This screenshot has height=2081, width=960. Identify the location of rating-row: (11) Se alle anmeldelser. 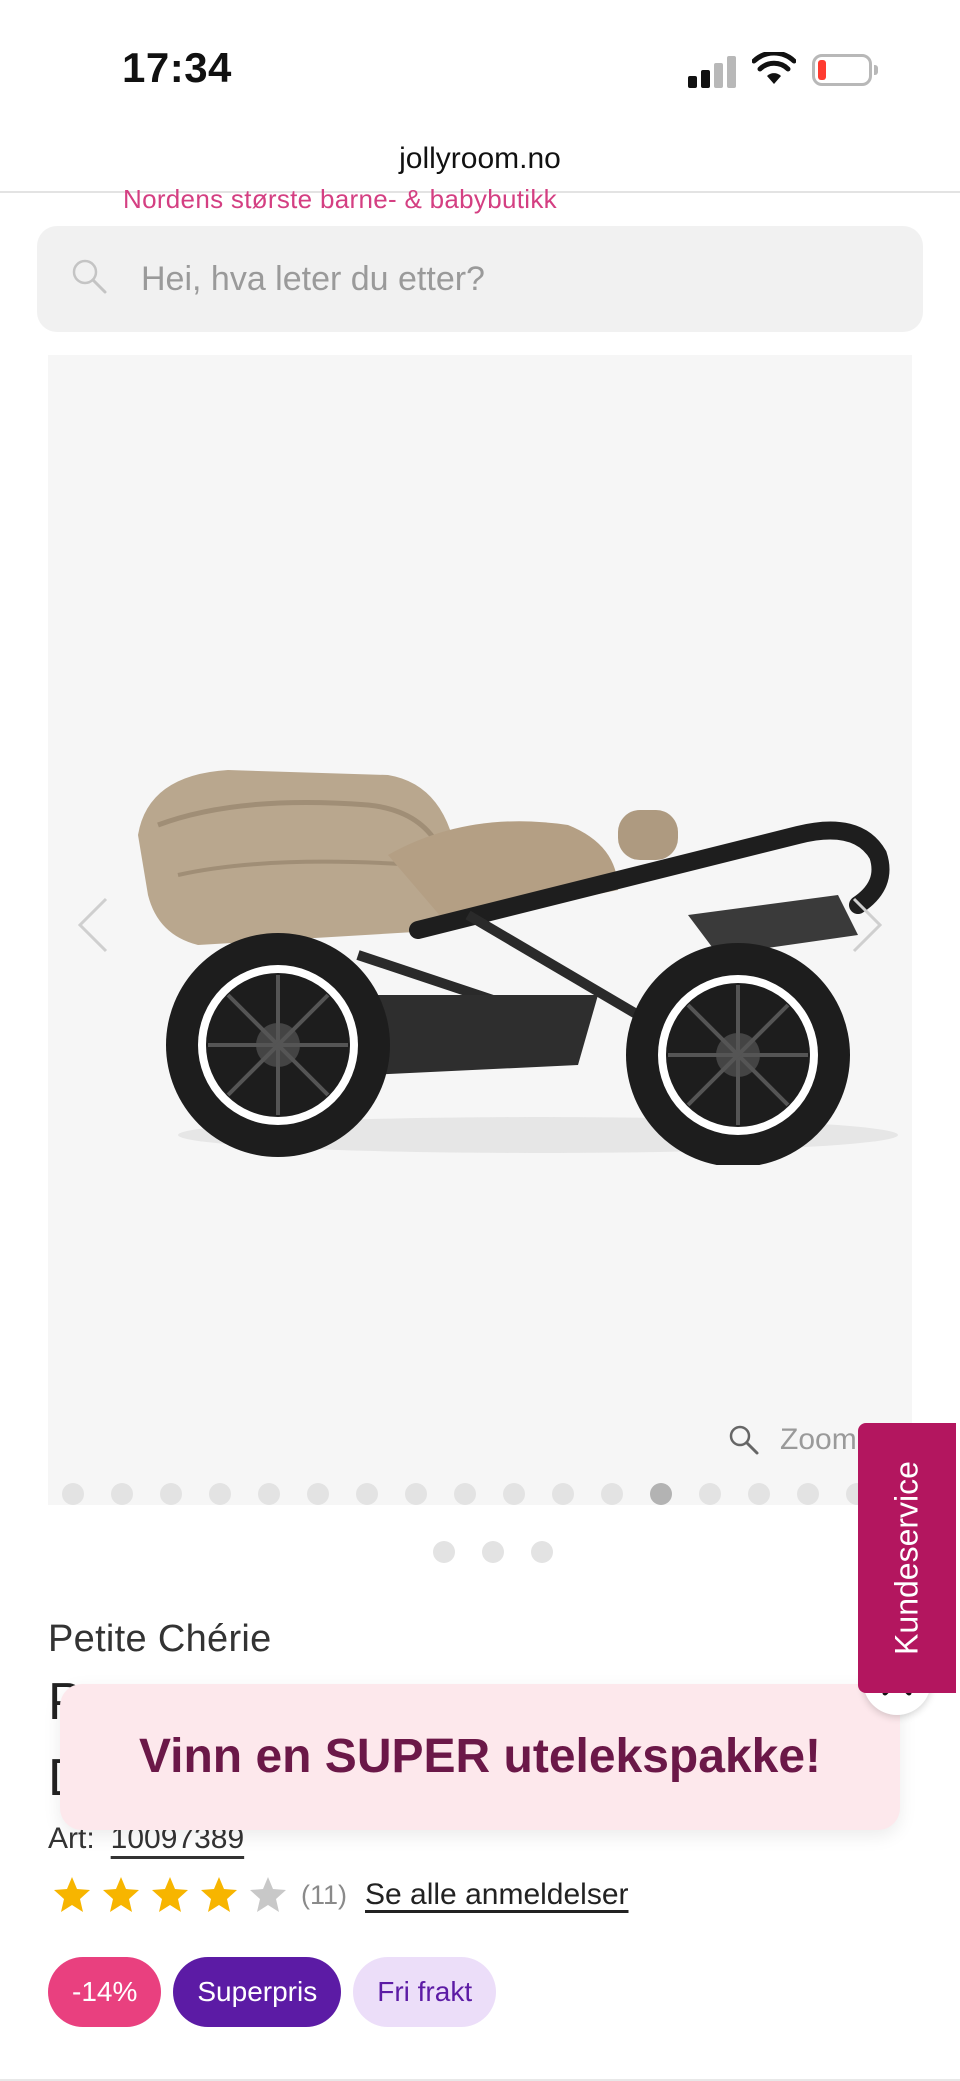
(340, 1895).